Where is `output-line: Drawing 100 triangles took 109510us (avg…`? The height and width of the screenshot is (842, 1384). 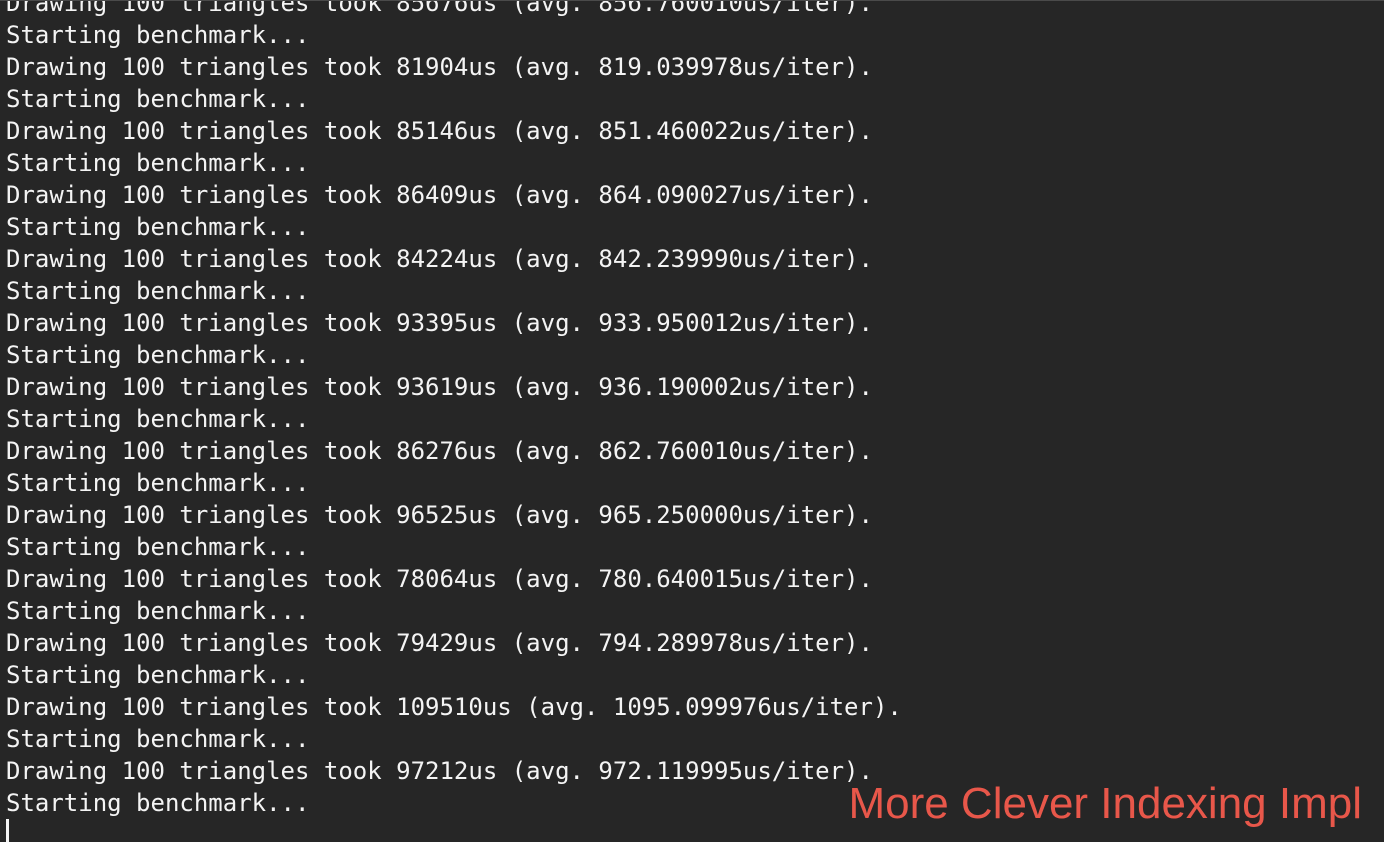
output-line: Drawing 100 triangles took 109510us (avg… is located at coordinates (454, 707).